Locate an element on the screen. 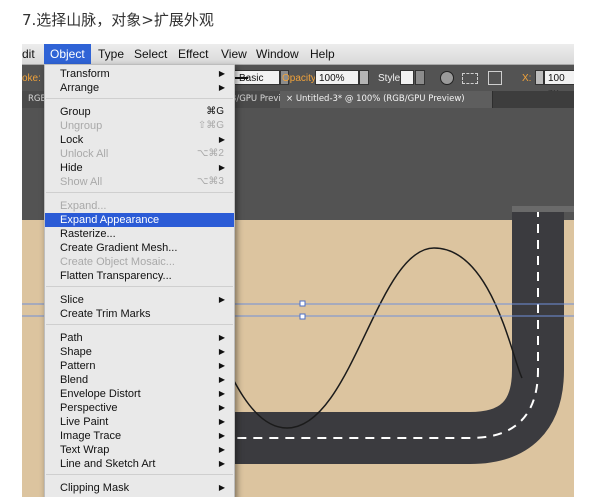  recolor-icon is located at coordinates (447, 78).